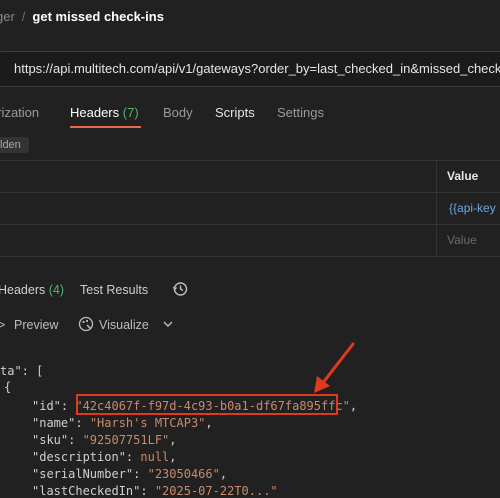 The height and width of the screenshot is (498, 500). I want to click on breadcrumb: ger / get missed check-ins, so click(82, 16).